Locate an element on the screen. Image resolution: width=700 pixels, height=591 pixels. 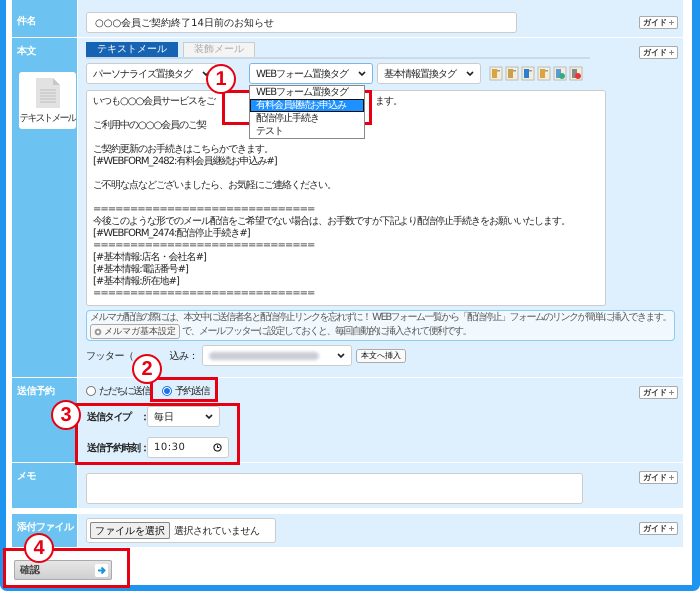
arrow-right-icon is located at coordinates (101, 570).